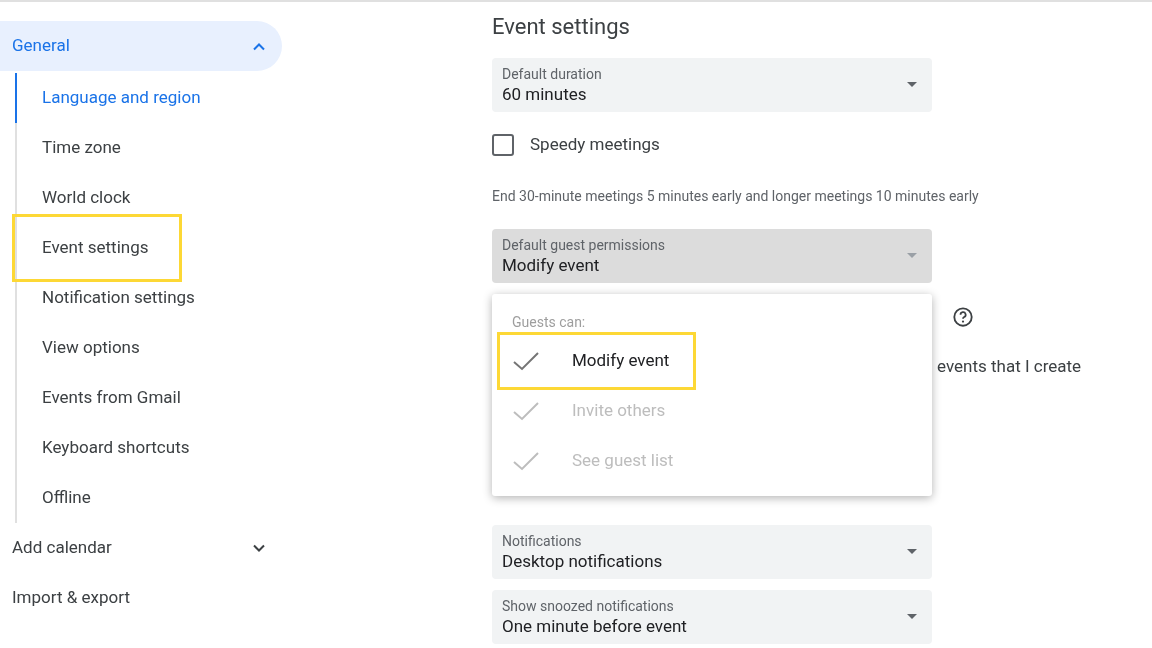 This screenshot has width=1152, height=648. Describe the element at coordinates (595, 145) in the screenshot. I see `checkbox-label: Speedy meetings` at that location.